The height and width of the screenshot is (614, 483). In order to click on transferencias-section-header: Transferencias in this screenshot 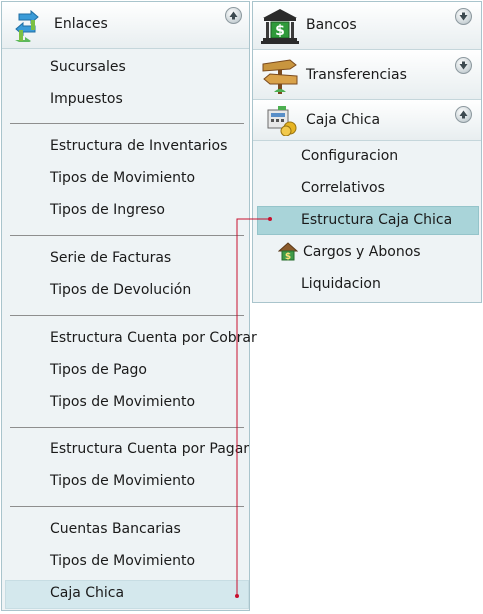, I will do `click(367, 75)`.